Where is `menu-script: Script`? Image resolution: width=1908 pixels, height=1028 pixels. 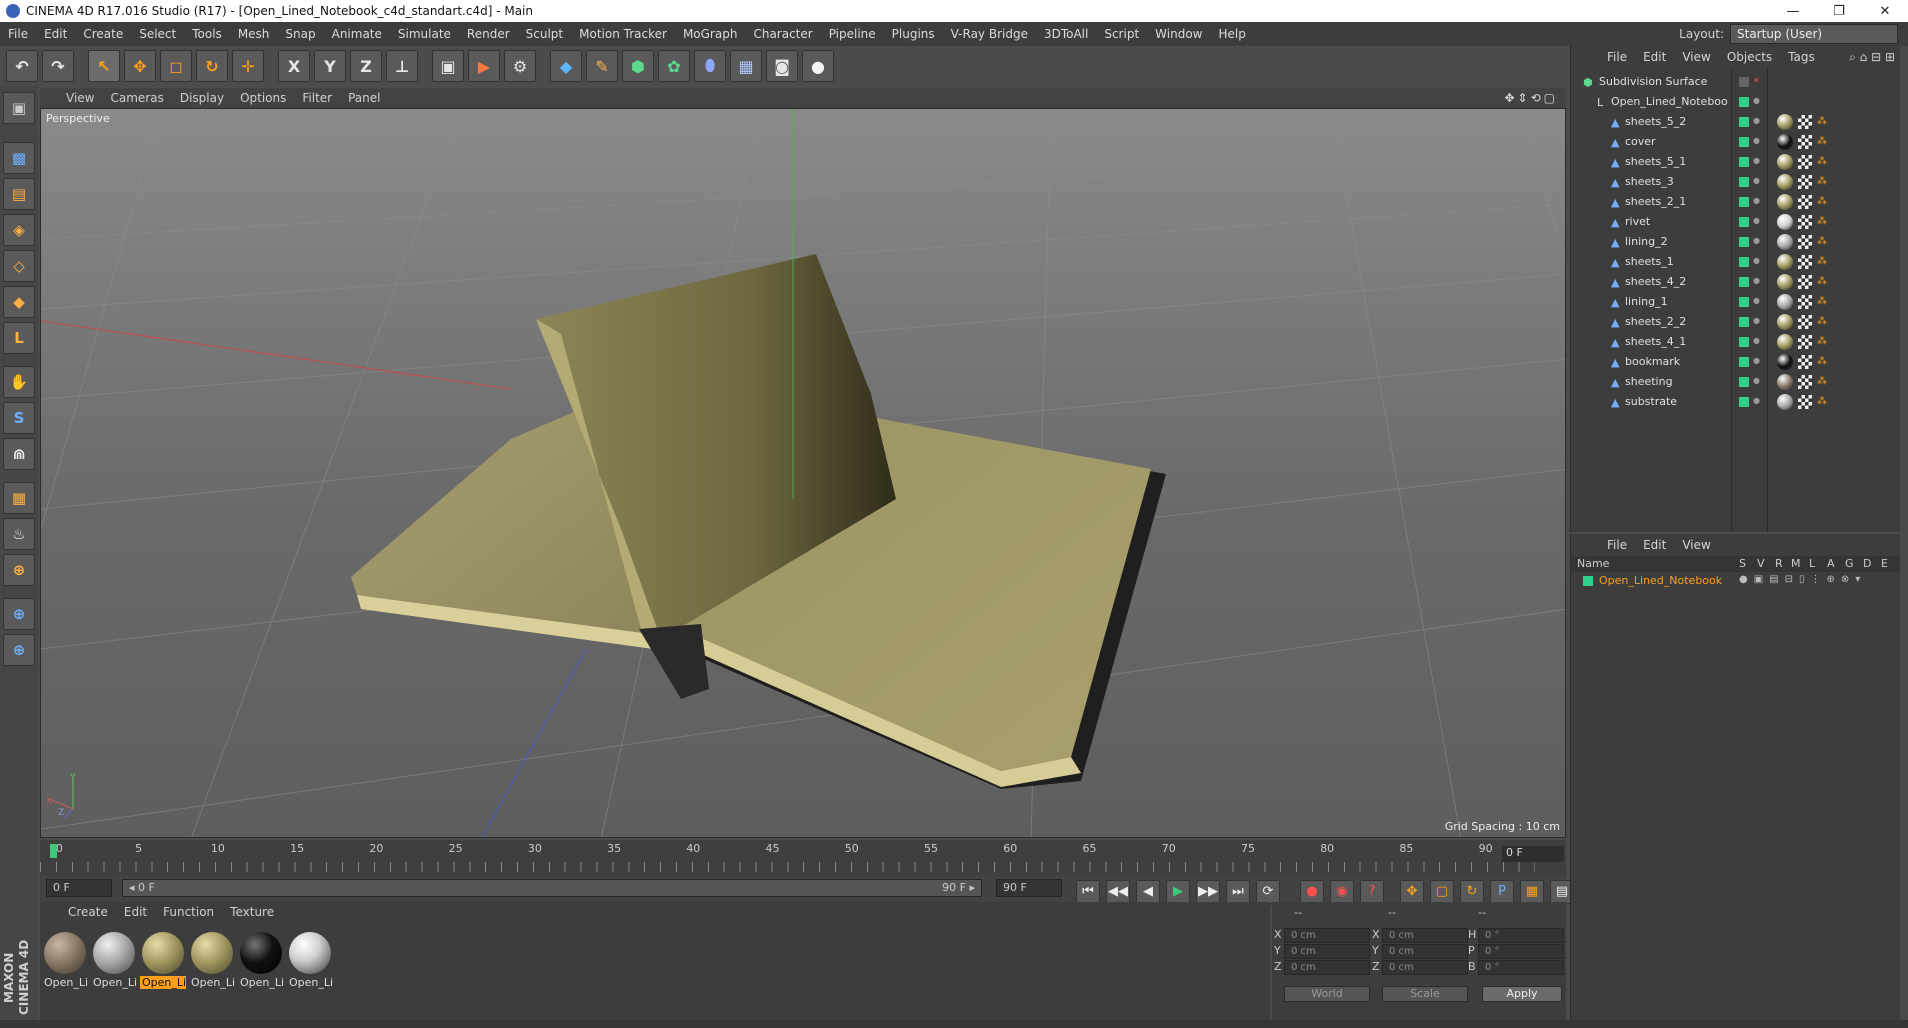
menu-script: Script is located at coordinates (1121, 34).